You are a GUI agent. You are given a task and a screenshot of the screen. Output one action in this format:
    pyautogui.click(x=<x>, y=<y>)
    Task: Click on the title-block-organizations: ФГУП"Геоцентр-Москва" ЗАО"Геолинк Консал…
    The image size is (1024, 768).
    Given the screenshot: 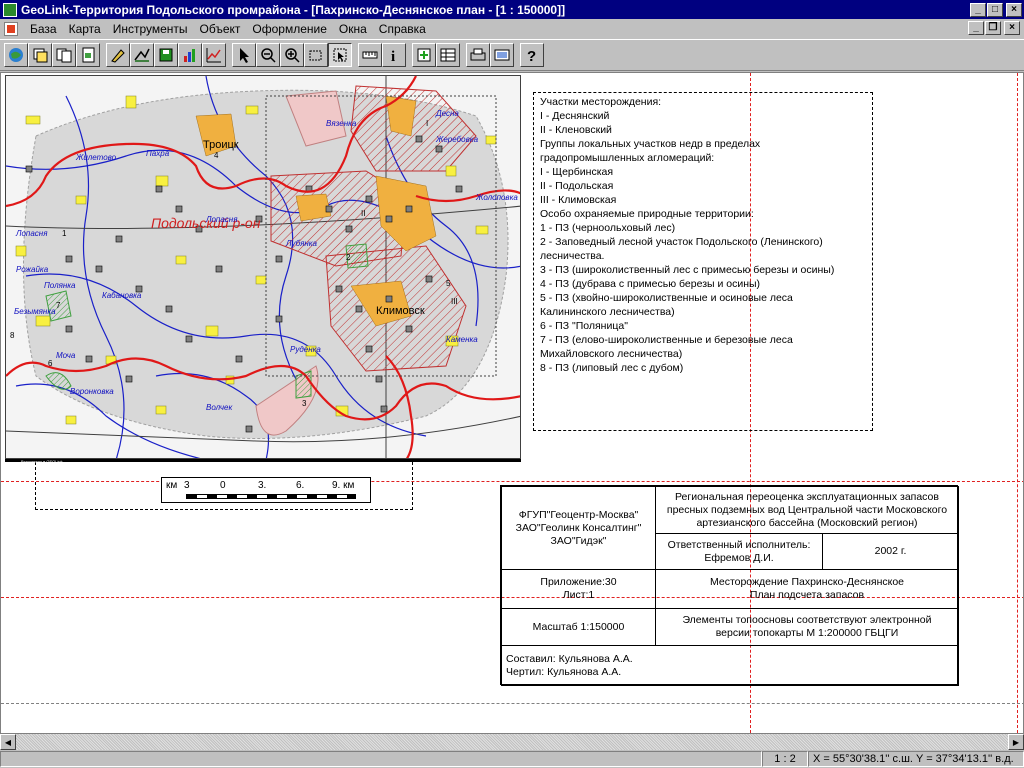 What is the action you would take?
    pyautogui.click(x=578, y=528)
    